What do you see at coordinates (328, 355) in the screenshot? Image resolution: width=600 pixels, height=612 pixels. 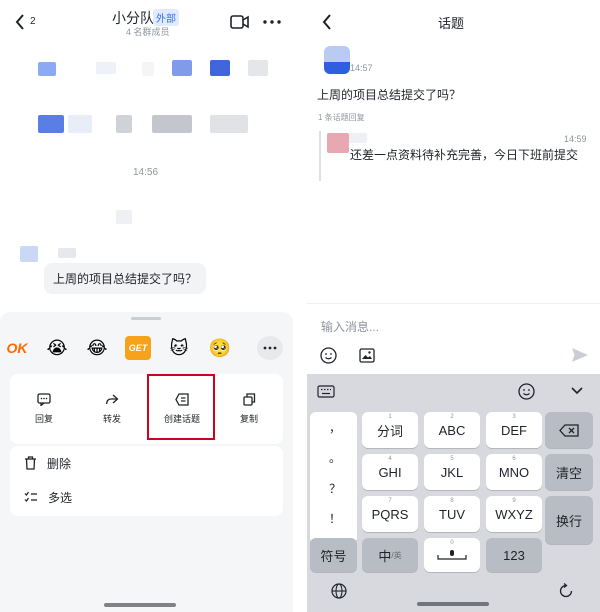 I see `emoji-icon` at bounding box center [328, 355].